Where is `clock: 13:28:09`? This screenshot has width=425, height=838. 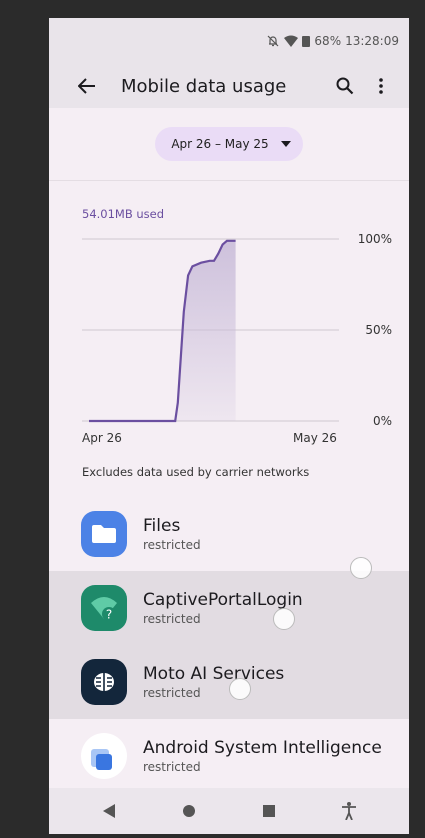 clock: 13:28:09 is located at coordinates (372, 41).